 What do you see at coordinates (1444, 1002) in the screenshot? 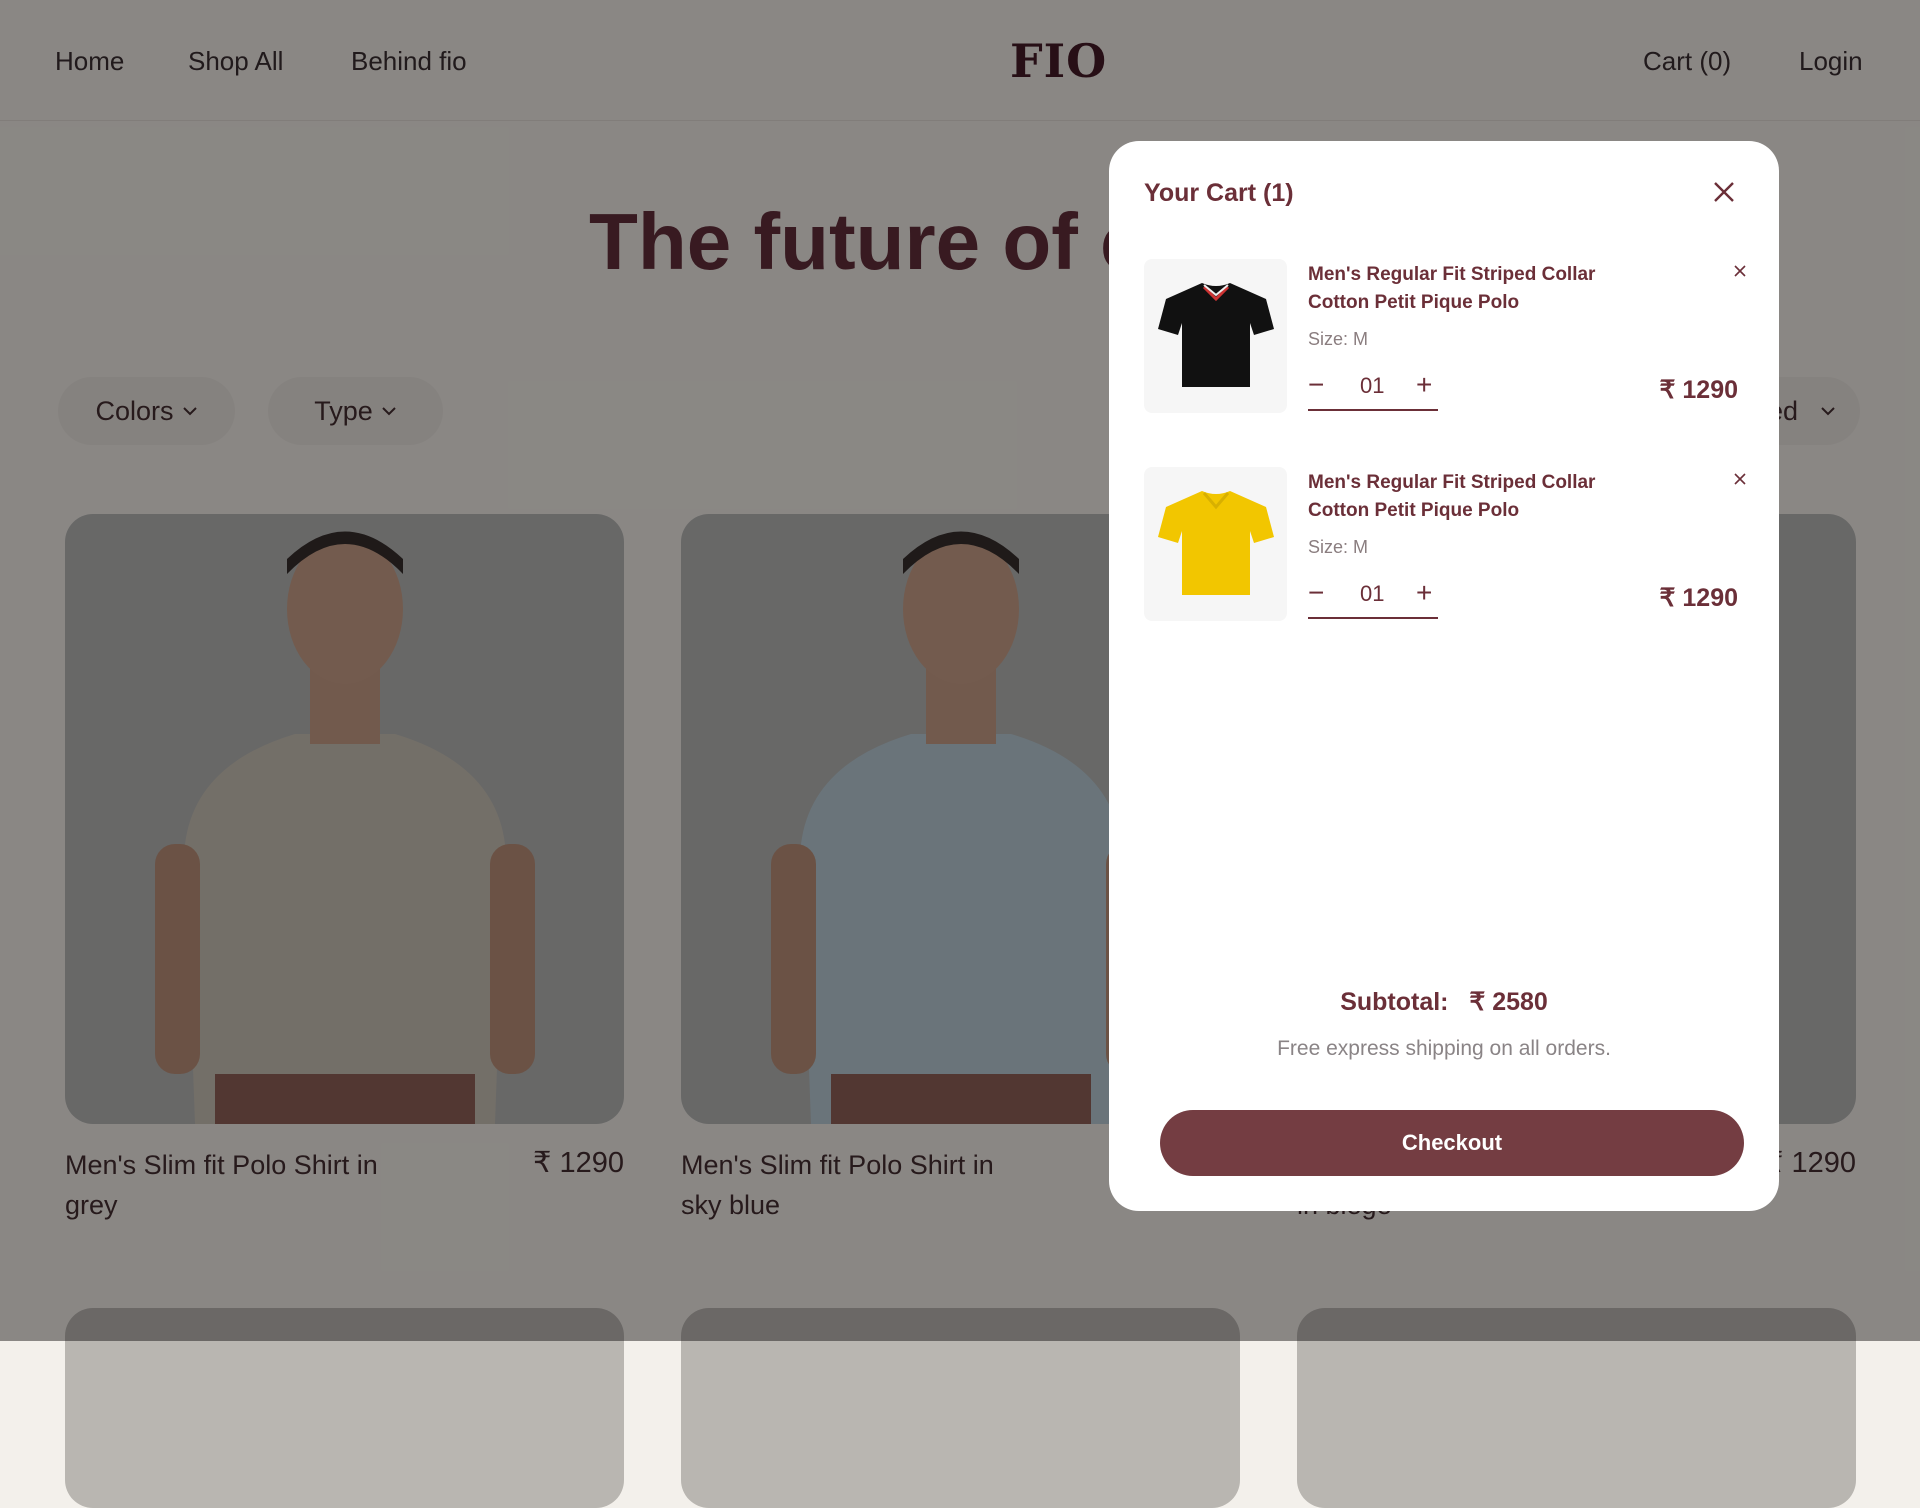
I see `cart-subtotal: Subtotal: ₹ 2580` at bounding box center [1444, 1002].